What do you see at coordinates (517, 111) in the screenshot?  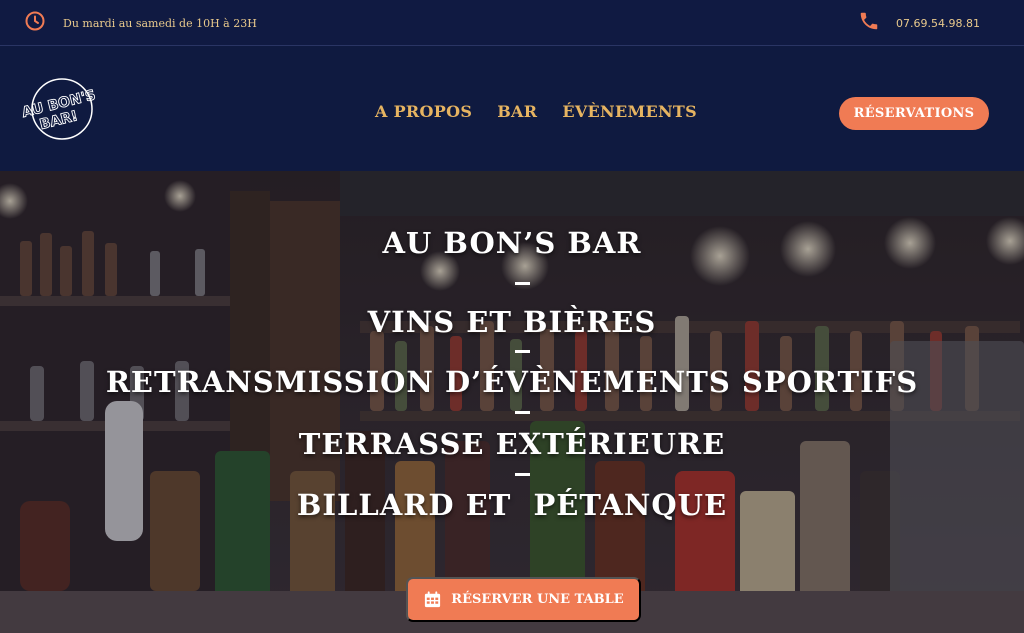 I see `nav-item-bar: BAR` at bounding box center [517, 111].